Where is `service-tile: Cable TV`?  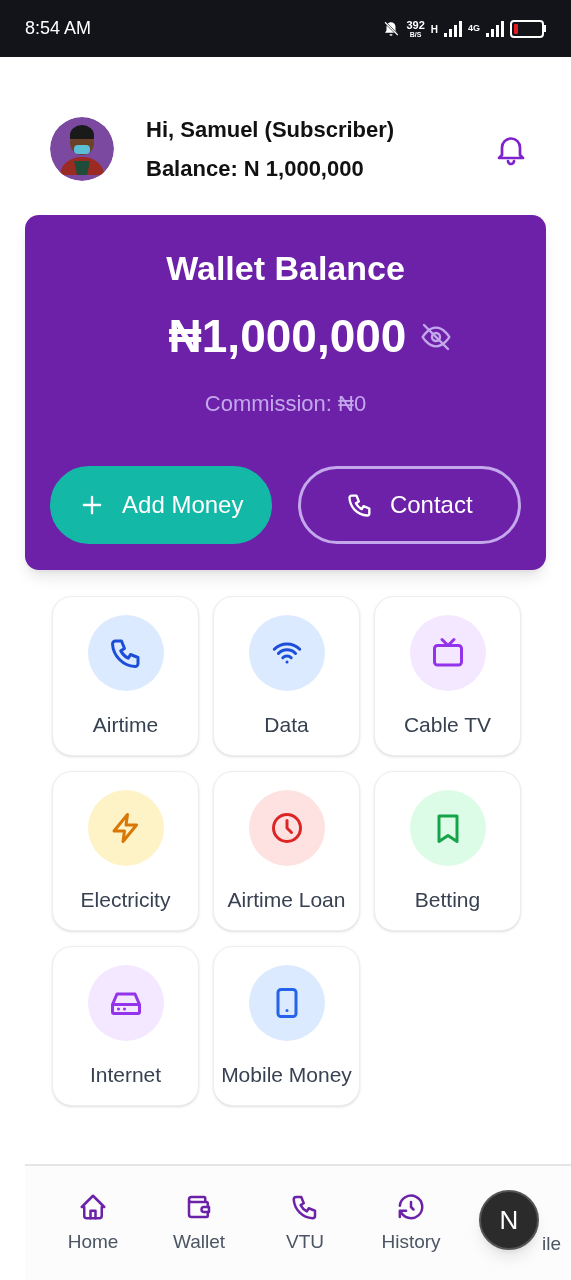
service-tile: Cable TV is located at coordinates (447, 676).